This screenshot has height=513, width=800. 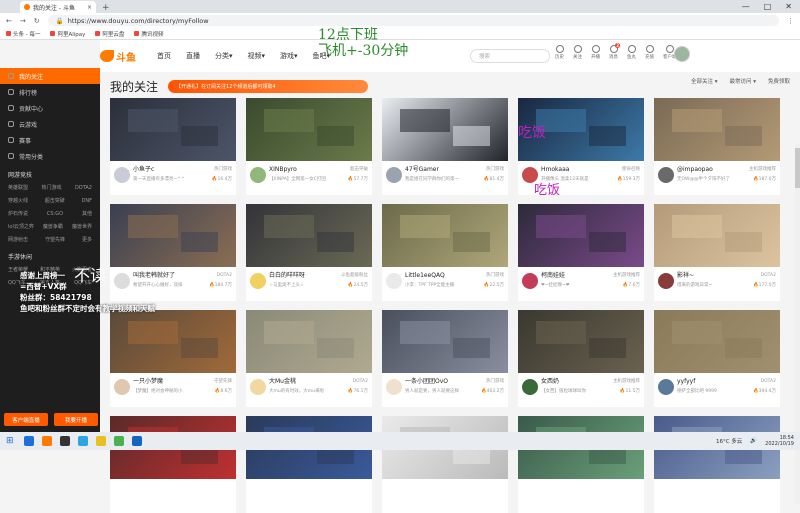 I want to click on stream-card: 大Mu金桃 DOTA2 大mu的有时效，大mu来啦 🔥76.1万, so click(x=309, y=358).